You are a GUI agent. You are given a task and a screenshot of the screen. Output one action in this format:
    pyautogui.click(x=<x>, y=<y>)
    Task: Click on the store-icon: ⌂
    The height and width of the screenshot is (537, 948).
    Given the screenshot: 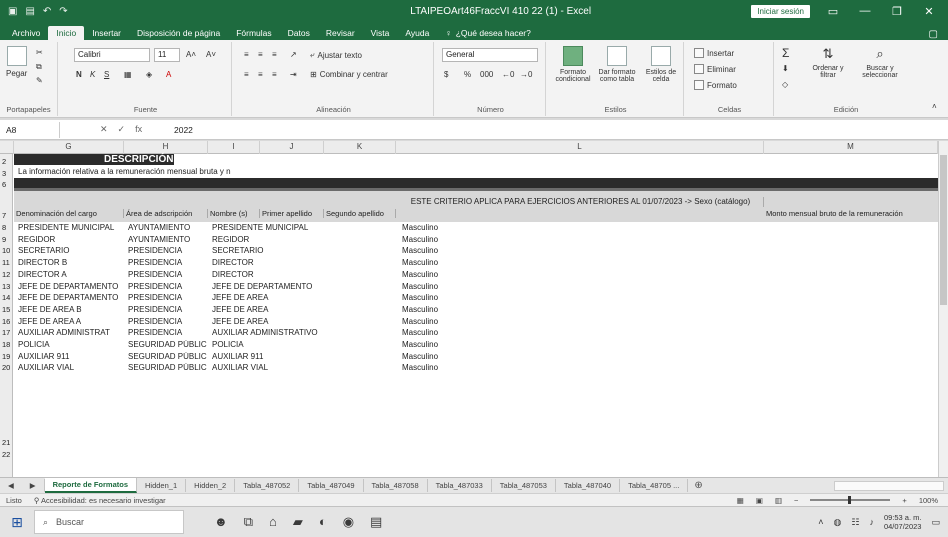 What is the action you would take?
    pyautogui.click(x=273, y=522)
    